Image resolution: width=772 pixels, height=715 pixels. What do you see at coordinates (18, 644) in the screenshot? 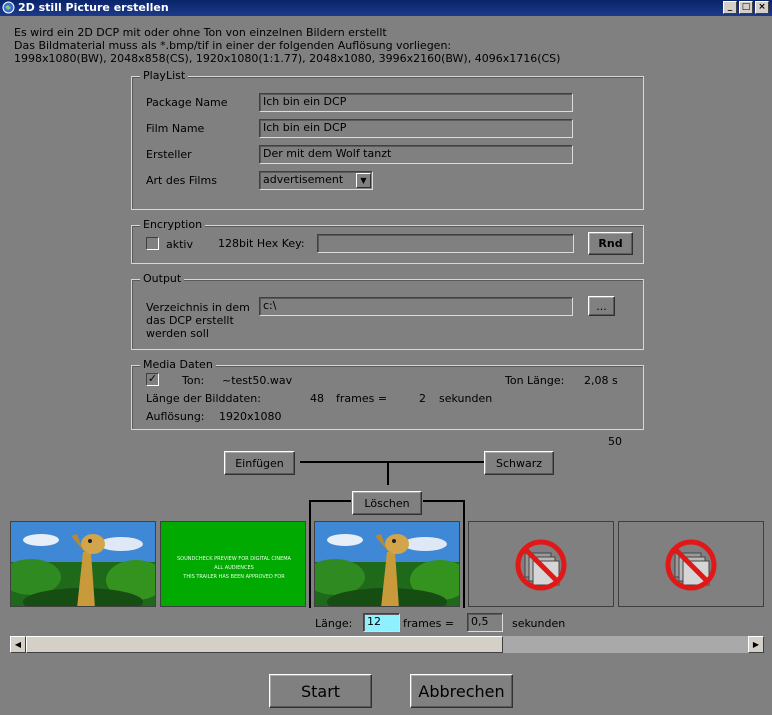
I see `scroll-left-arrow-icon: ◀` at bounding box center [18, 644].